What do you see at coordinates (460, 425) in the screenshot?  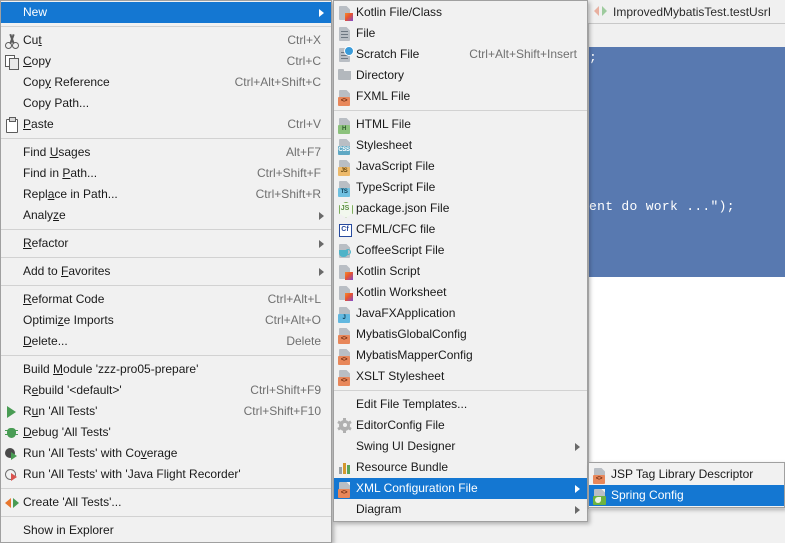 I see `new-menu-item-editorconfig-file: EditorConfig File` at bounding box center [460, 425].